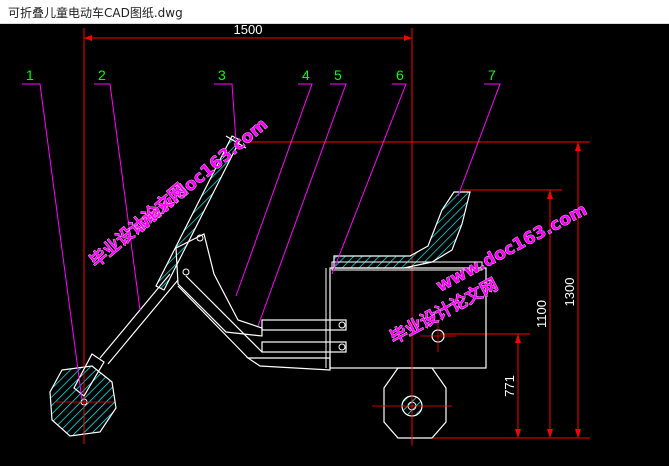  I want to click on connecting-rods, so click(296, 345).